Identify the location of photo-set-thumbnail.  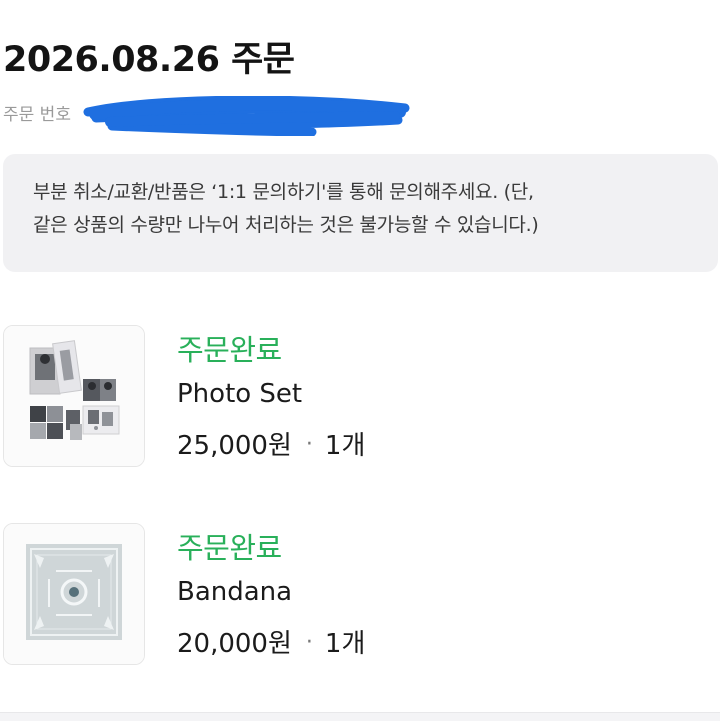
(74, 396).